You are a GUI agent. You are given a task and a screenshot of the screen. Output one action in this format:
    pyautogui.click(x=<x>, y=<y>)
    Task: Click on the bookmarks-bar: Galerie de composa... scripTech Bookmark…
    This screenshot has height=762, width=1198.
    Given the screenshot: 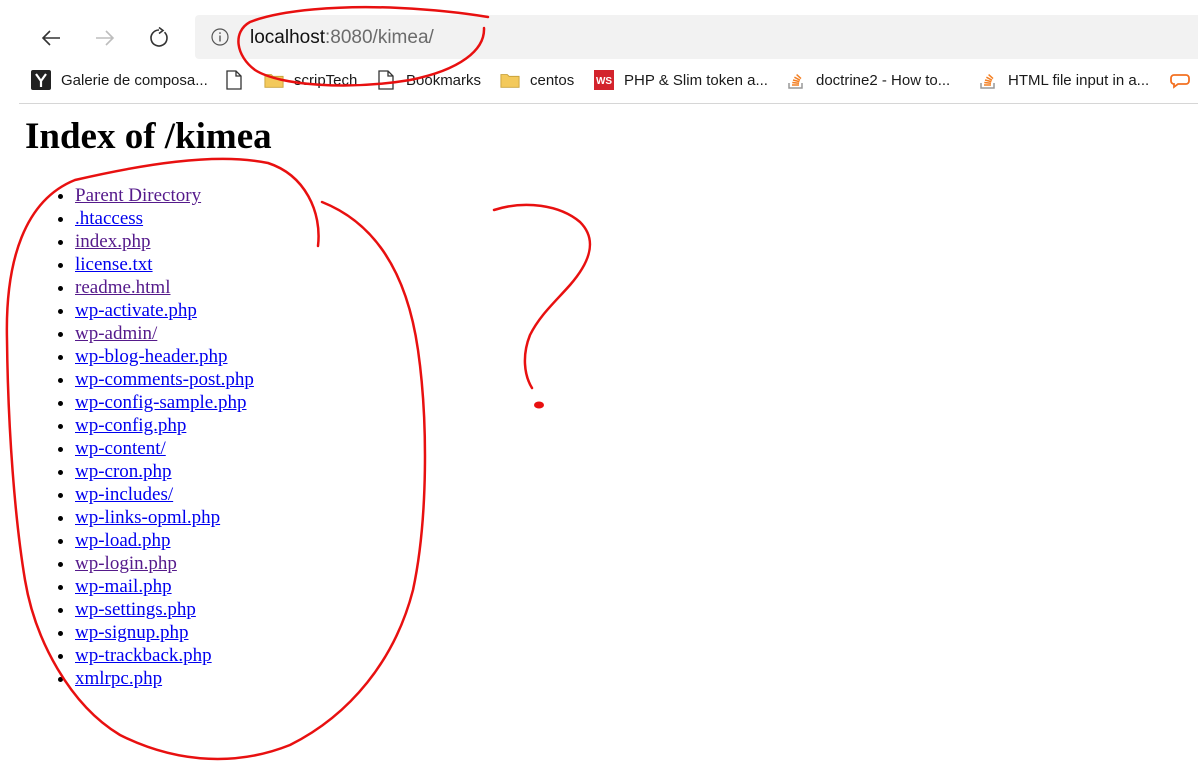 What is the action you would take?
    pyautogui.click(x=608, y=80)
    